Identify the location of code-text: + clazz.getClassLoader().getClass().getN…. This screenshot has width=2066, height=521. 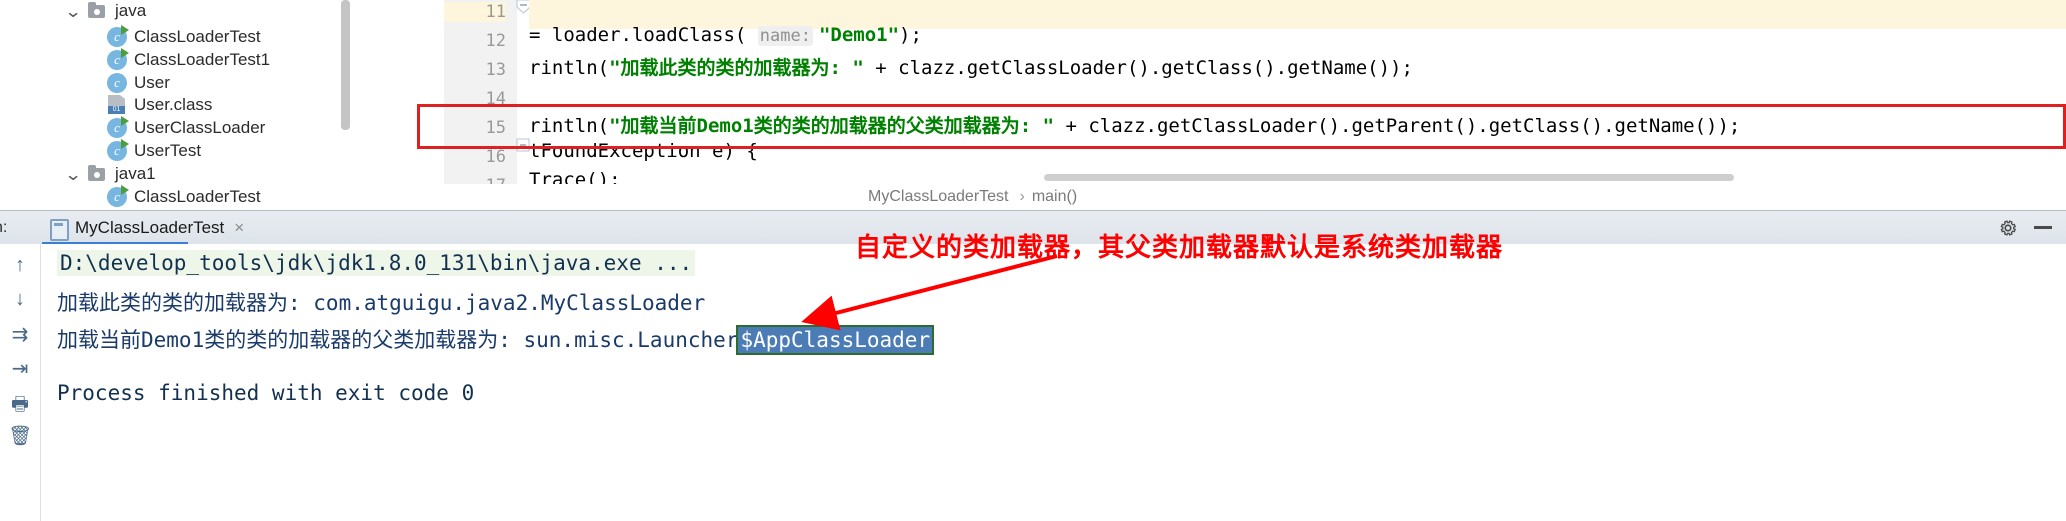
(1138, 68).